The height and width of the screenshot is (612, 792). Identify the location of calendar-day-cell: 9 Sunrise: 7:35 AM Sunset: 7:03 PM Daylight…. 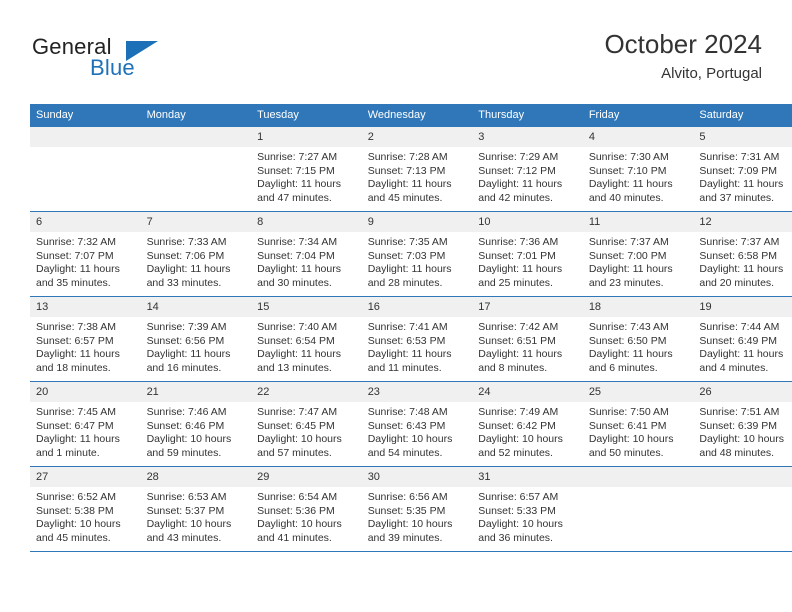
(417, 254).